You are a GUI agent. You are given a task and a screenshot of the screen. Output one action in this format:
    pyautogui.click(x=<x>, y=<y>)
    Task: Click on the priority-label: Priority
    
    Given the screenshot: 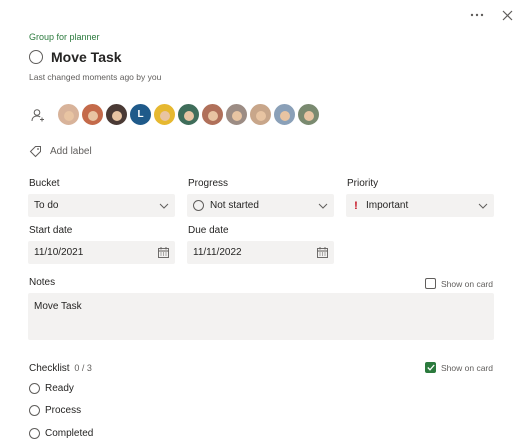 What is the action you would take?
    pyautogui.click(x=363, y=183)
    